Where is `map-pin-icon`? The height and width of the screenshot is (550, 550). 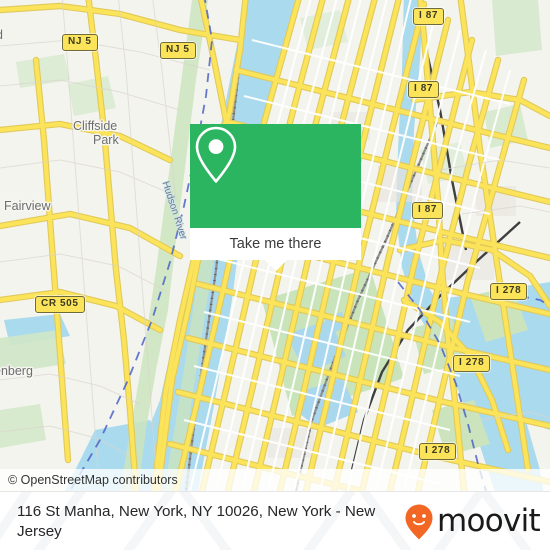
map-pin-icon is located at coordinates (216, 154).